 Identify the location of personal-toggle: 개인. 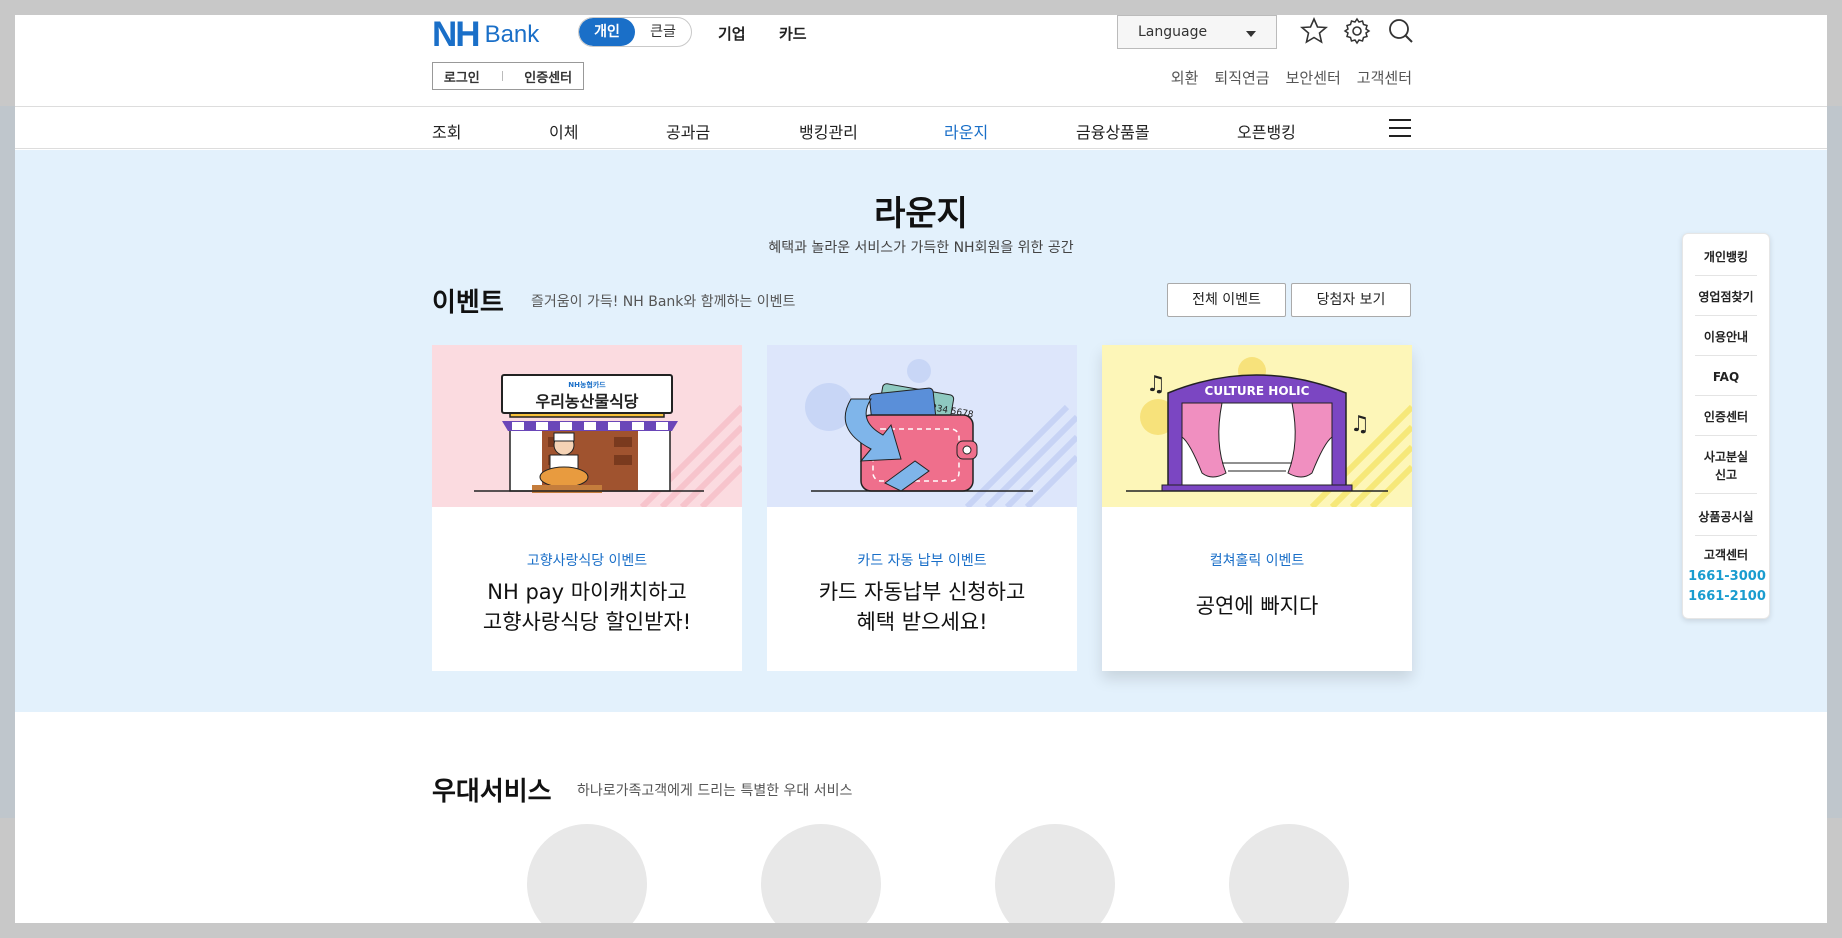
(607, 32).